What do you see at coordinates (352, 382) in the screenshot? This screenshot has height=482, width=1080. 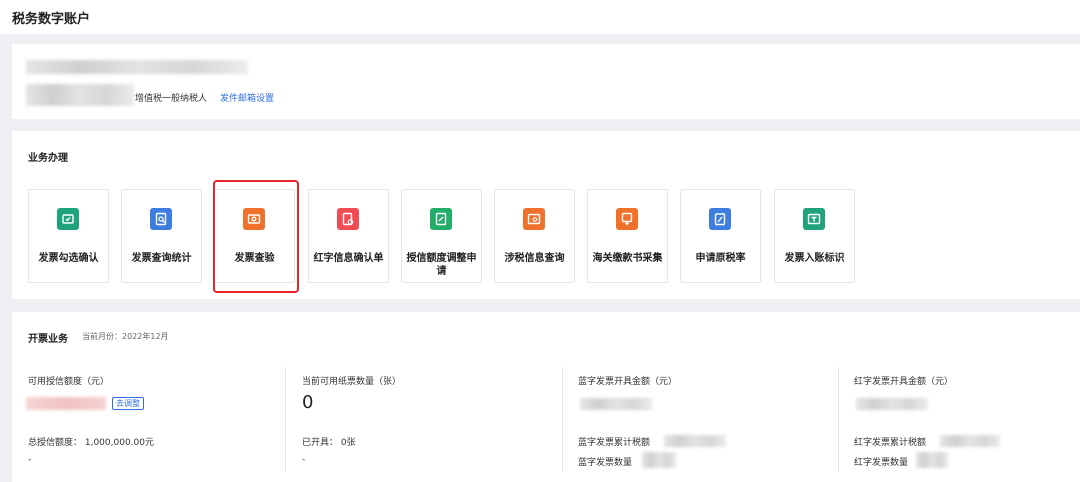 I see `paper-invoice-label: 当前可用纸票数量（张）` at bounding box center [352, 382].